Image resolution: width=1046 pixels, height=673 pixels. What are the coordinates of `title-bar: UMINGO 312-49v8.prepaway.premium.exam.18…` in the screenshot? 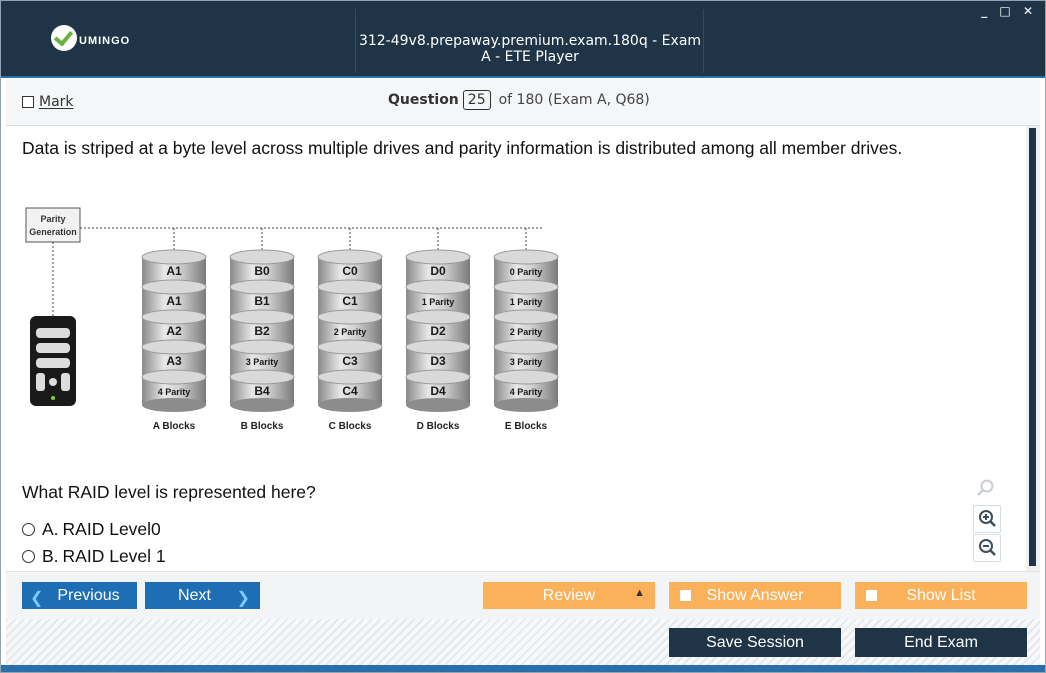 It's located at (523, 39).